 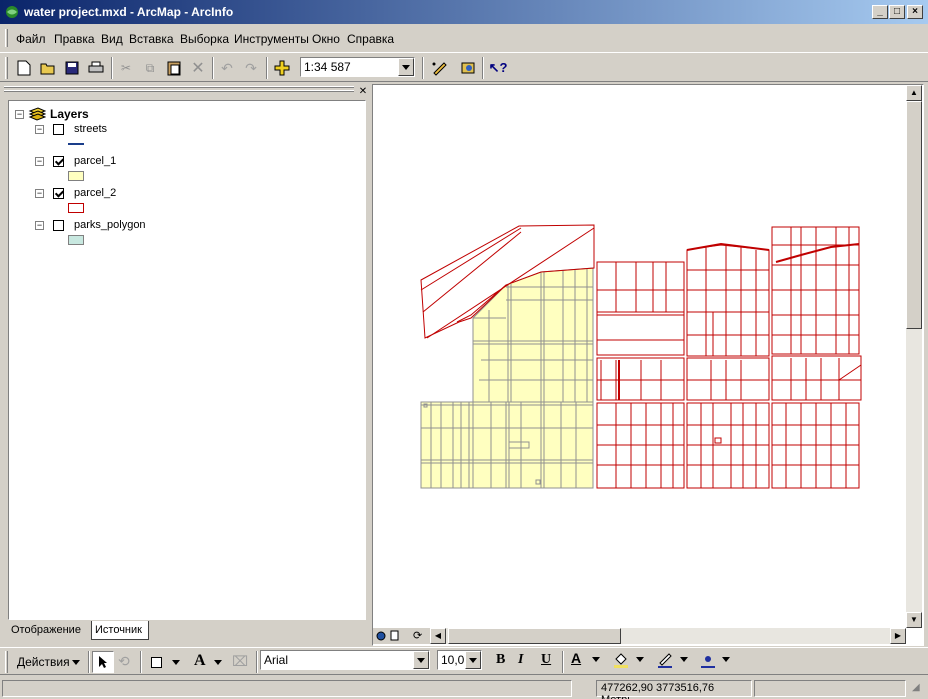 I want to click on minimize-button: _, so click(x=880, y=12).